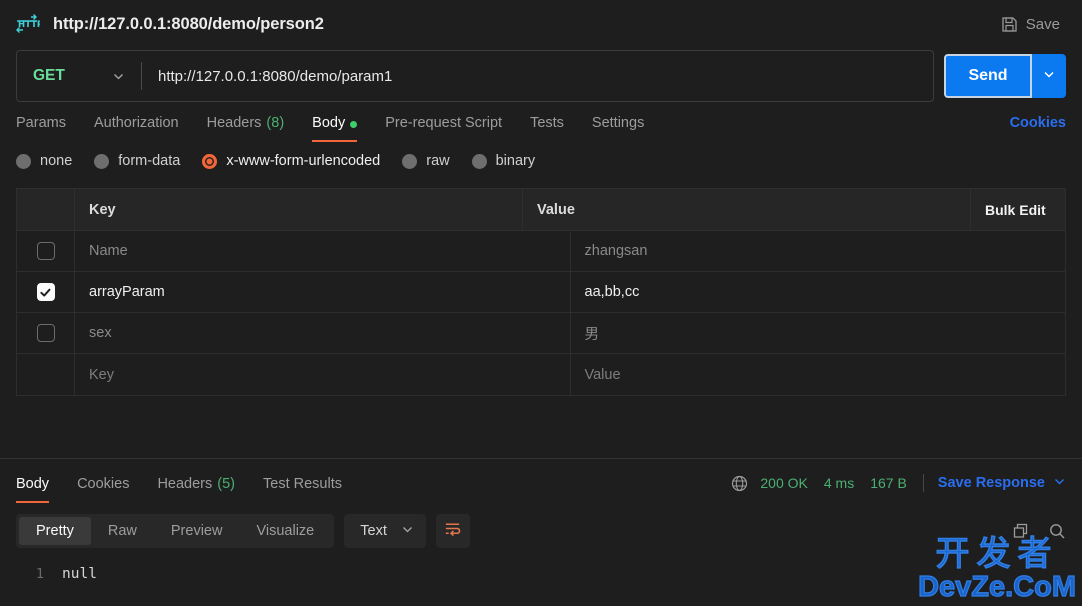 Image resolution: width=1082 pixels, height=606 pixels. What do you see at coordinates (197, 531) in the screenshot?
I see `view-mode-preview: Preview` at bounding box center [197, 531].